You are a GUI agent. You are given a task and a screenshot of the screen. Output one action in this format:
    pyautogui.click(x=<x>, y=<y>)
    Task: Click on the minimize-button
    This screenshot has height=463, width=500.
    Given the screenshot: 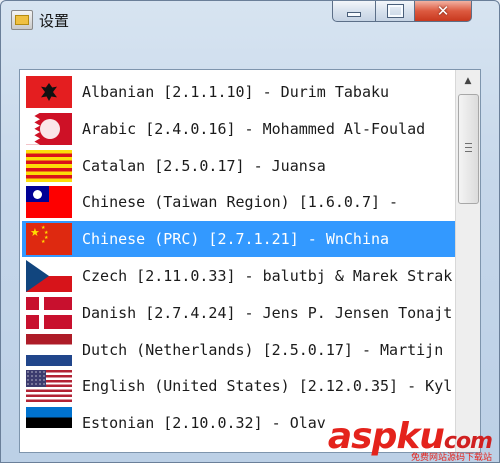 What is the action you would take?
    pyautogui.click(x=354, y=11)
    